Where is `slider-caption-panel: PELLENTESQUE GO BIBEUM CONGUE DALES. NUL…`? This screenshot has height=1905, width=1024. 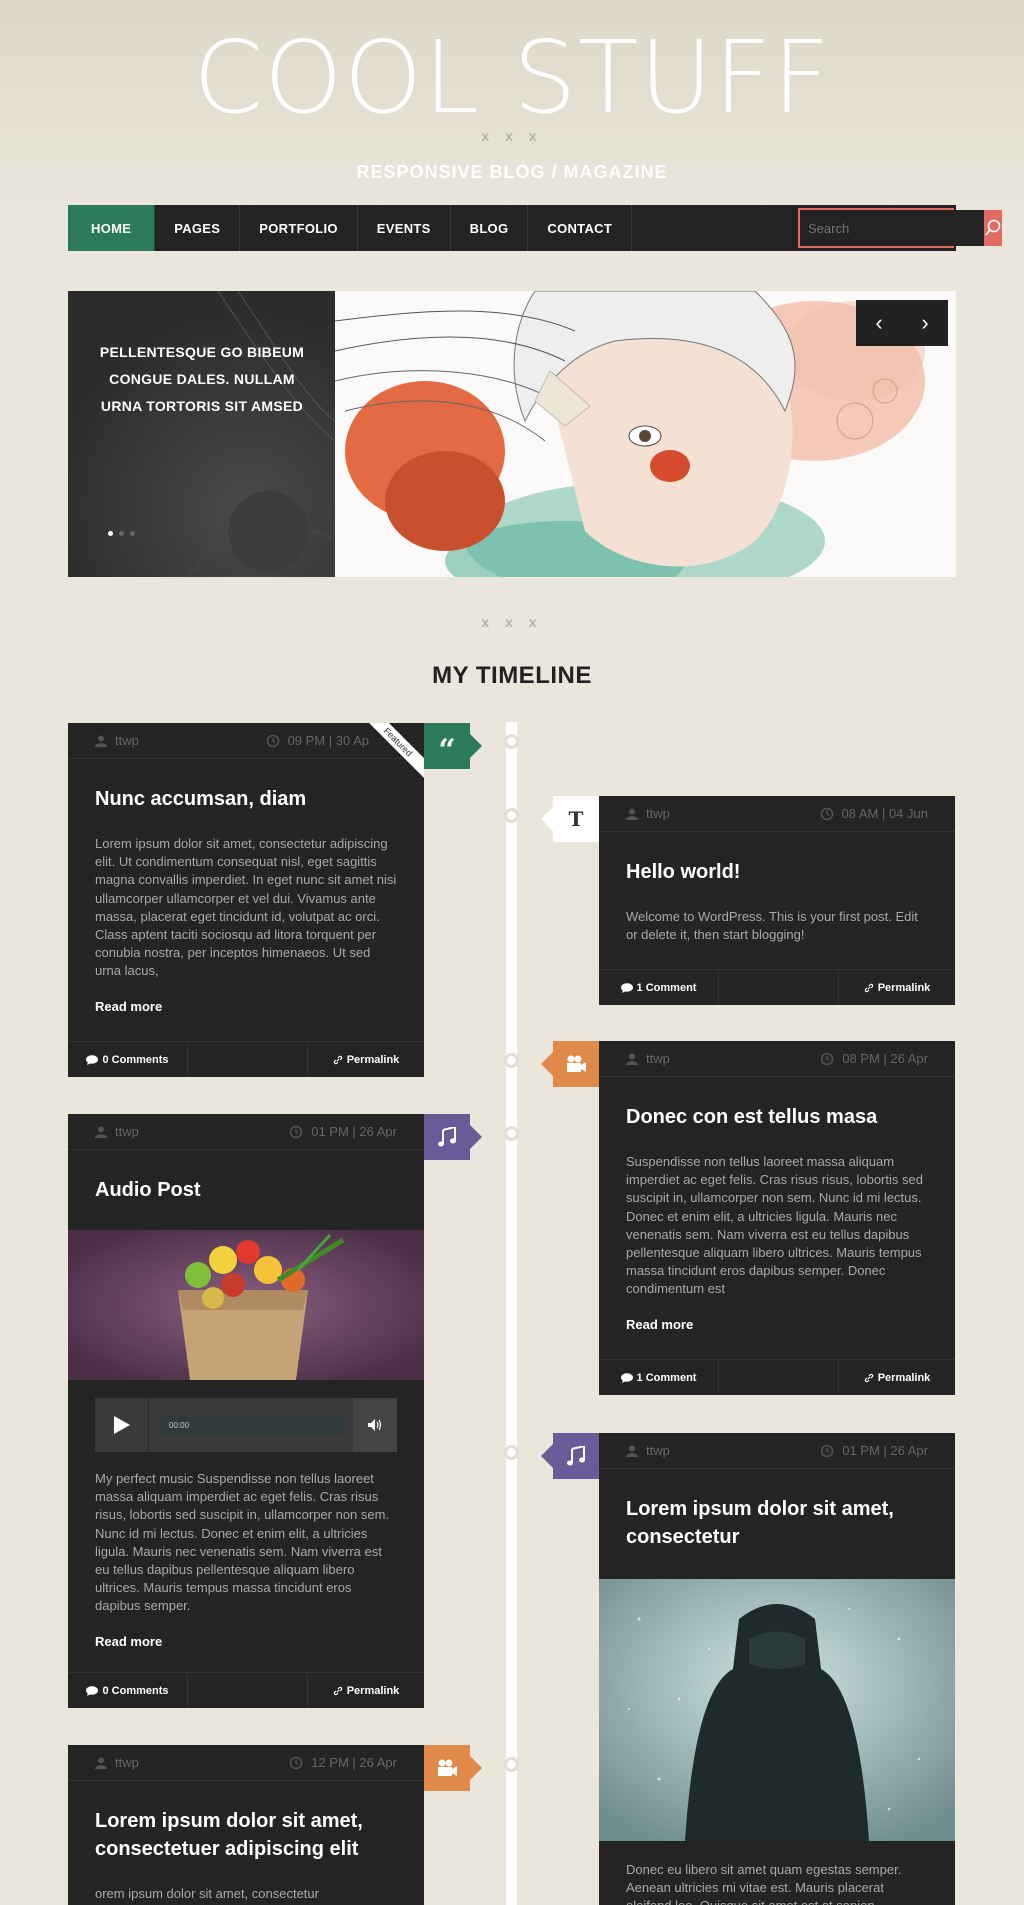 slider-caption-panel: PELLENTESQUE GO BIBEUM CONGUE DALES. NUL… is located at coordinates (201, 434).